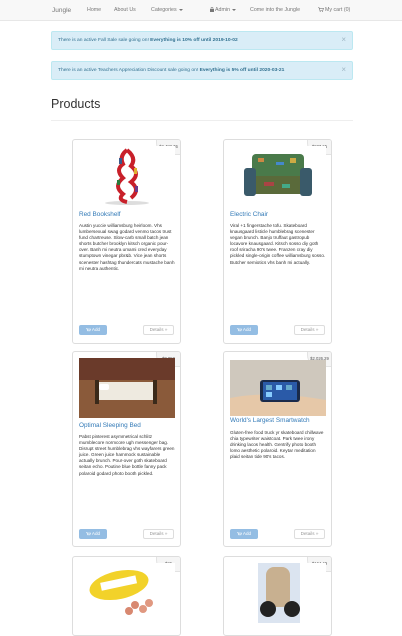 The width and height of the screenshot is (402, 636). Describe the element at coordinates (242, 70) in the screenshot. I see `sale-alert-highlight: Everything is 5% off until 2020-03-21` at that location.